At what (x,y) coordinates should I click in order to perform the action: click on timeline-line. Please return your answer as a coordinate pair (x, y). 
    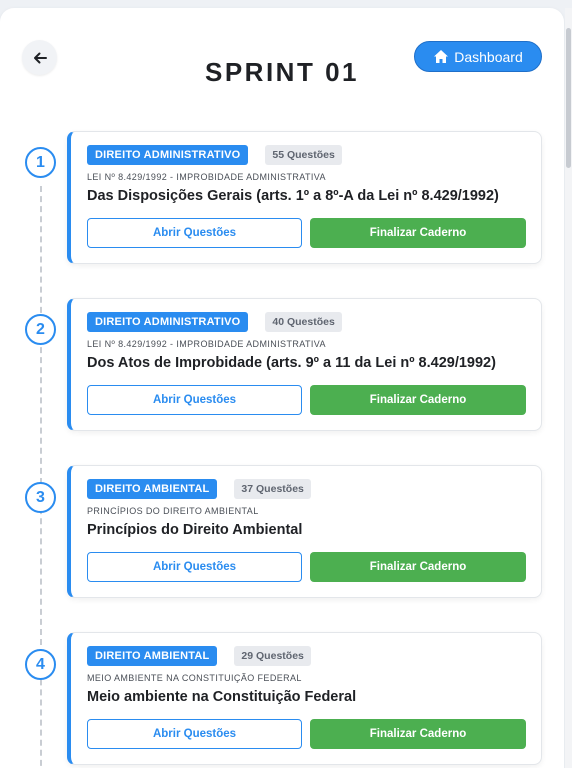
    Looking at the image, I should click on (41, 477).